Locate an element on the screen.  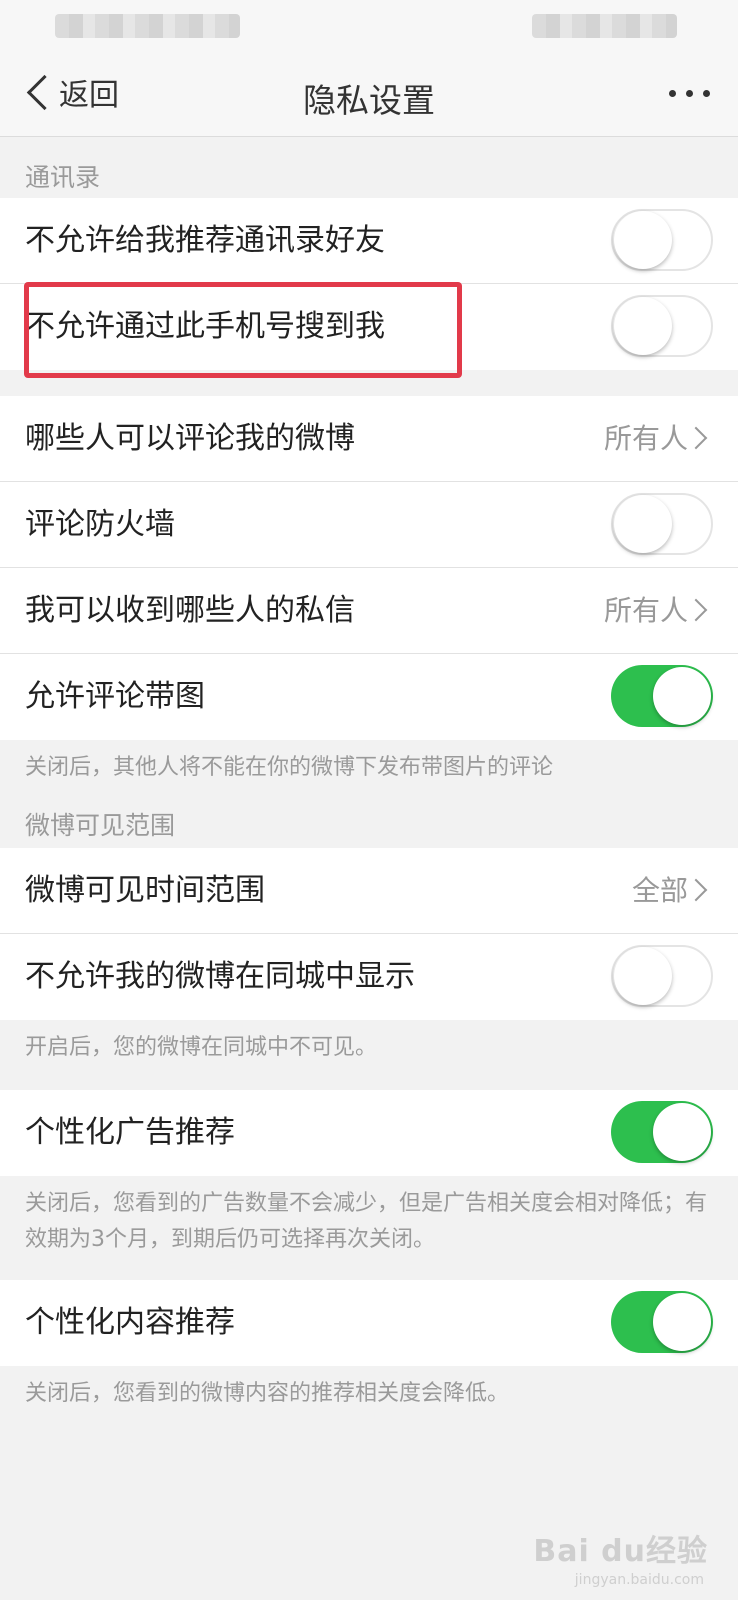
row-label: 不允许给我推荐通讯录好友 is located at coordinates (205, 240).